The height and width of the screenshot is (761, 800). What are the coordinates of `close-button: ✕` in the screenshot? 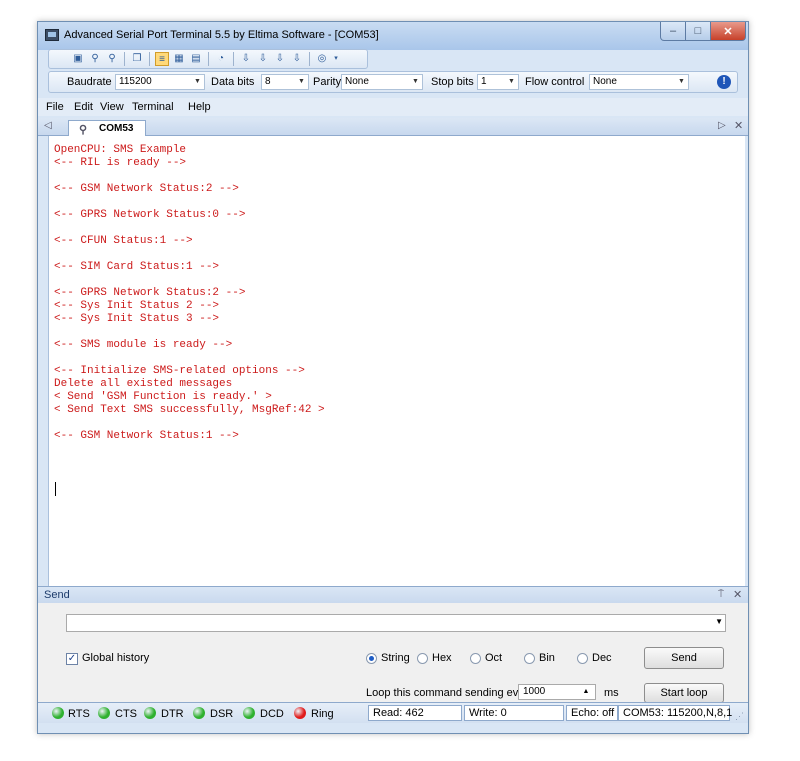 It's located at (728, 31).